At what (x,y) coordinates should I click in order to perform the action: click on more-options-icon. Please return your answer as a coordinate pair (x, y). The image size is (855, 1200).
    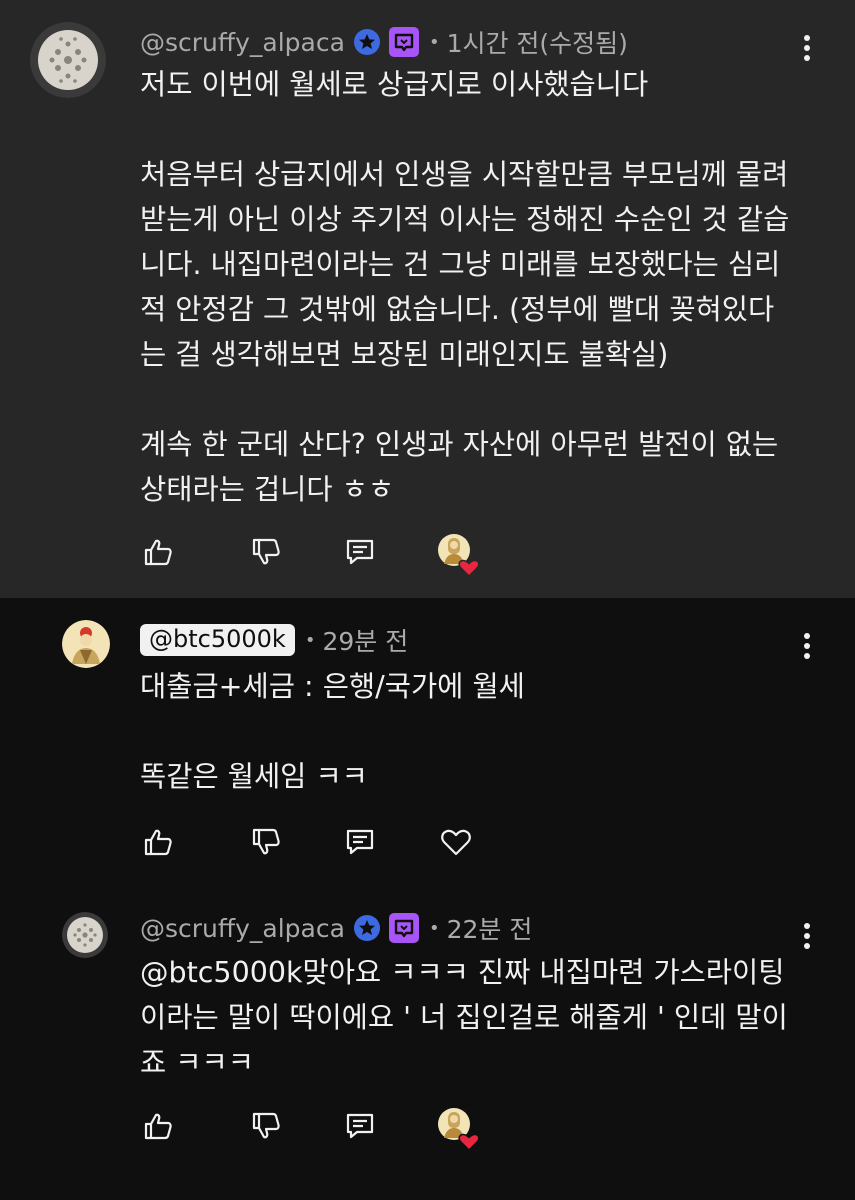
    Looking at the image, I should click on (807, 646).